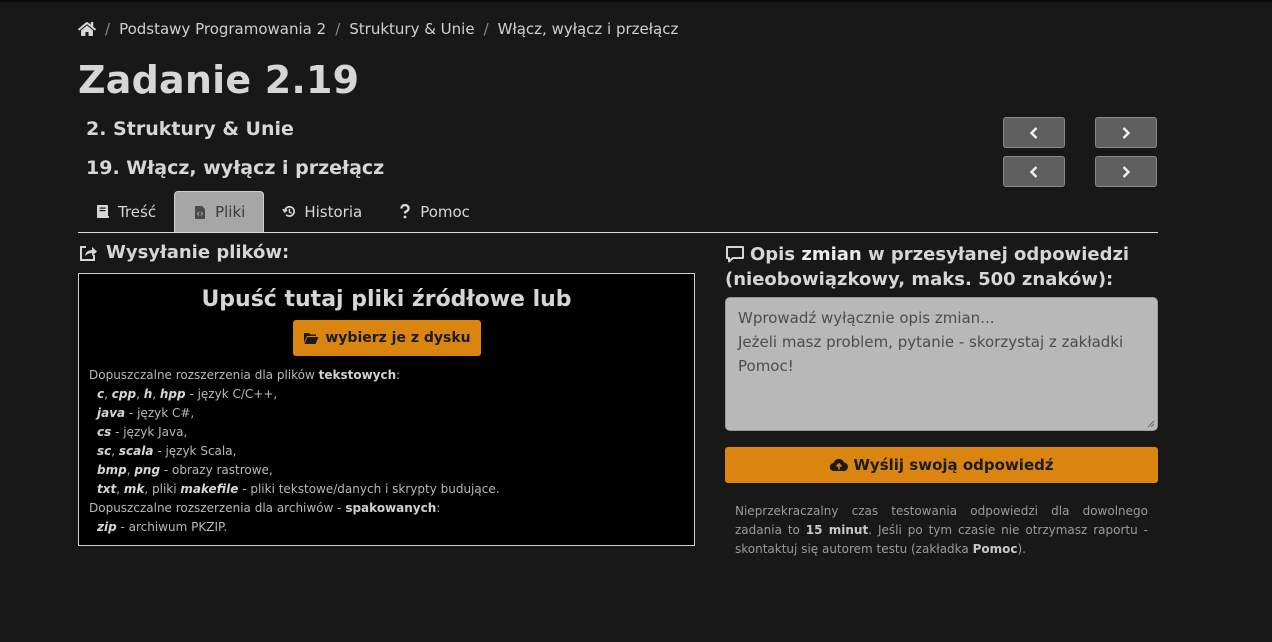 The height and width of the screenshot is (642, 1272). I want to click on choose-files-button: wybierz je z dysku, so click(387, 338).